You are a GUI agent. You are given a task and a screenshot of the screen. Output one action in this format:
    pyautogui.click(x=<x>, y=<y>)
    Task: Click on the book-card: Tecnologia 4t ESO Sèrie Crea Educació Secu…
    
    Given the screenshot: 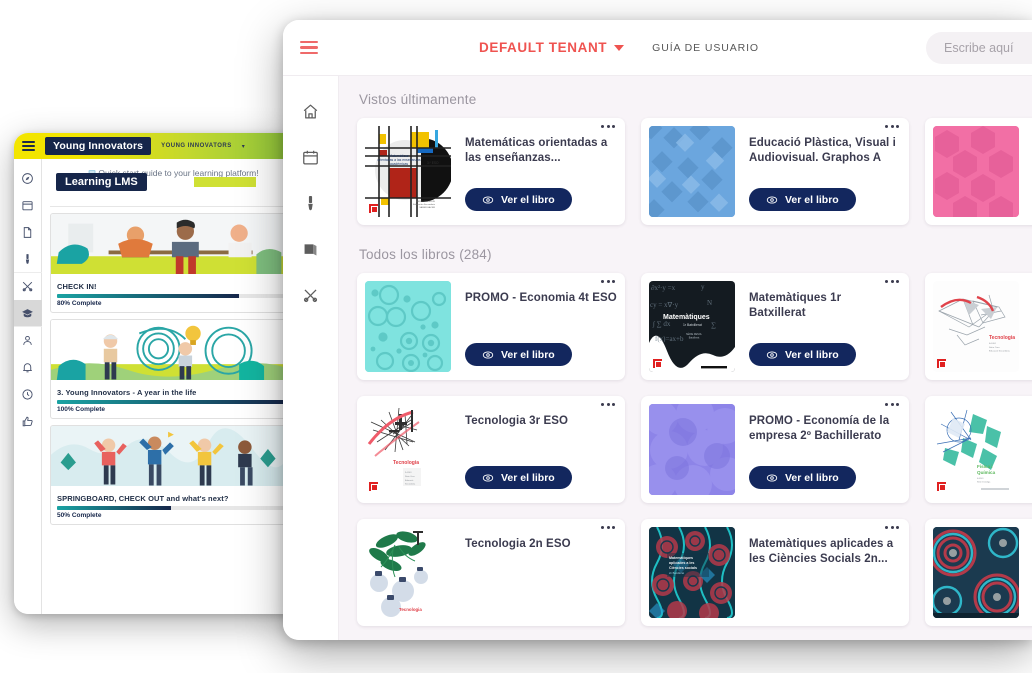 What is the action you would take?
    pyautogui.click(x=978, y=326)
    